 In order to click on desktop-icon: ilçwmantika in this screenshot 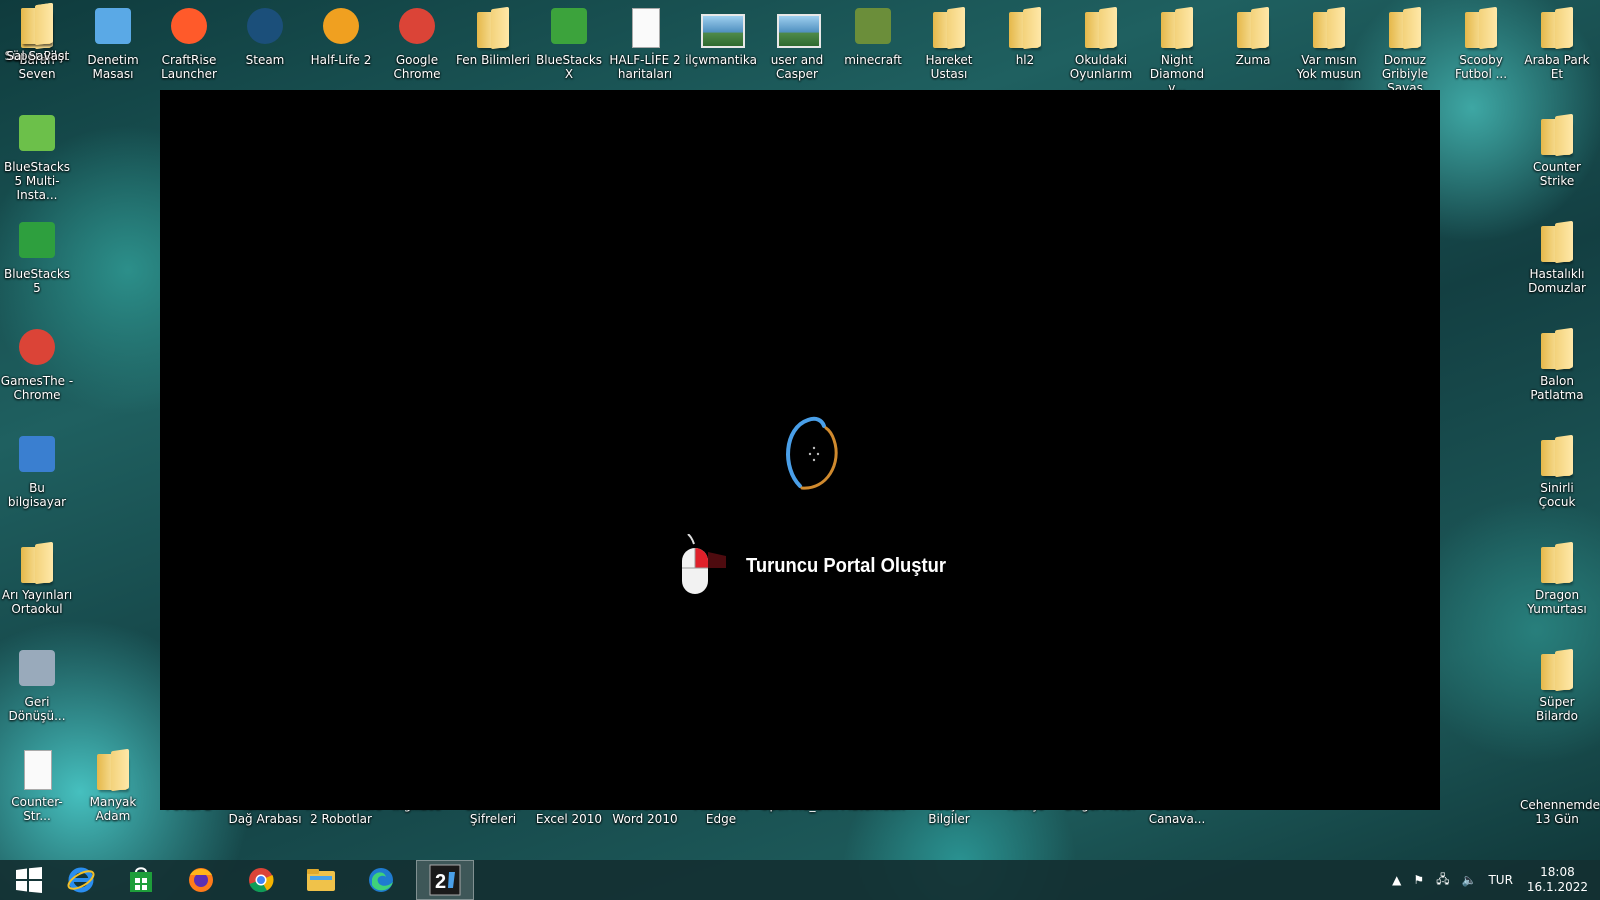, I will do `click(721, 35)`.